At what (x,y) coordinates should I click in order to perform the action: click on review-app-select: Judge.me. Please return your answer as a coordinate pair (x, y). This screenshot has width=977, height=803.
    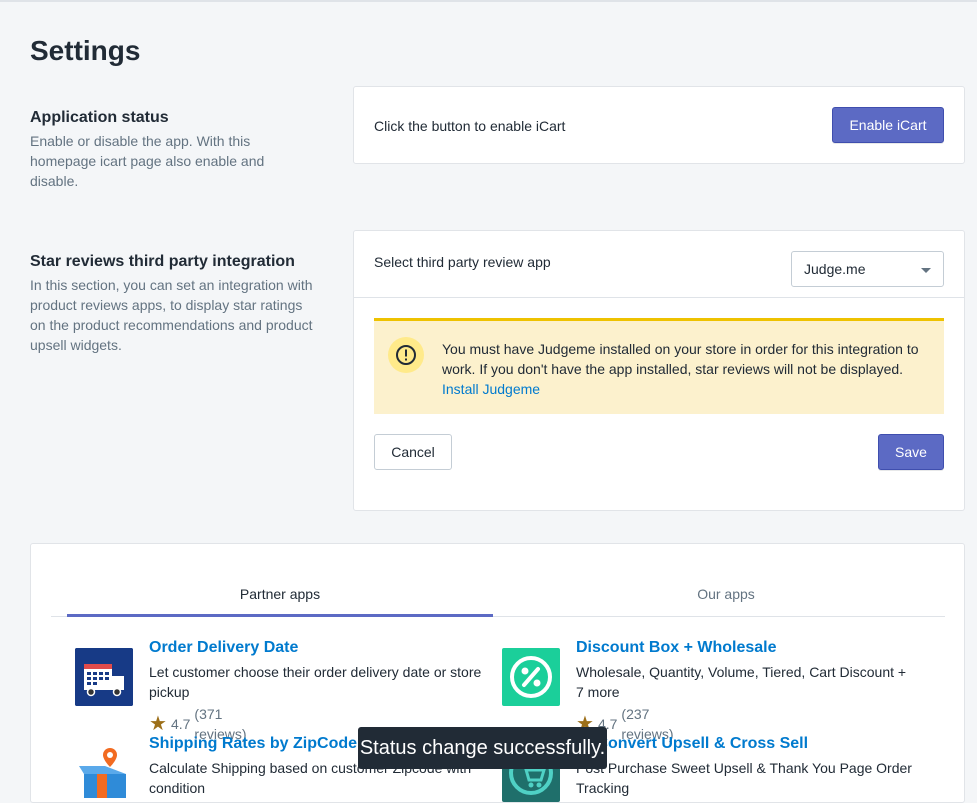
    Looking at the image, I should click on (867, 269).